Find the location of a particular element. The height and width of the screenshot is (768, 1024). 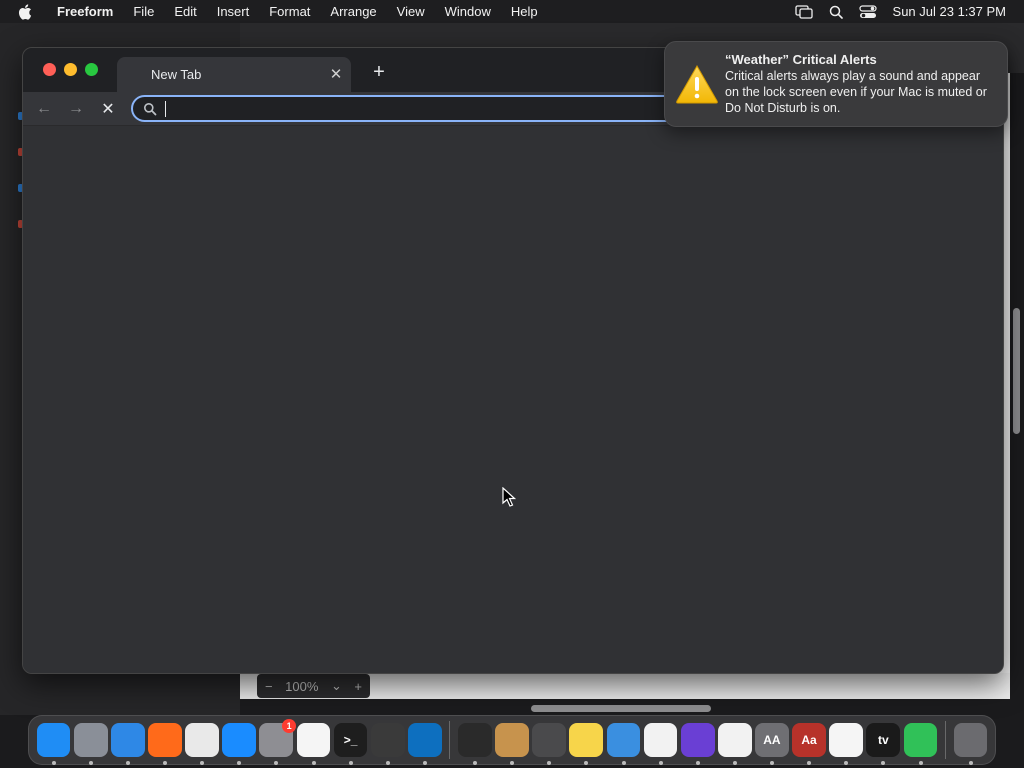

menu-file: File is located at coordinates (143, 11).